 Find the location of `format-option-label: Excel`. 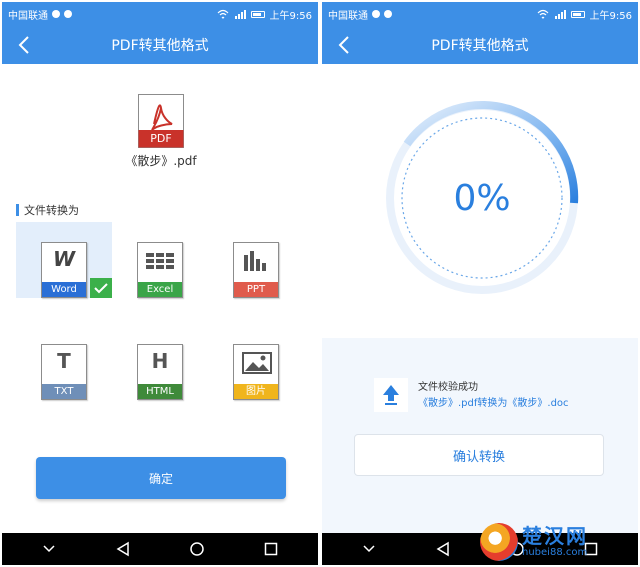

format-option-label: Excel is located at coordinates (160, 289).